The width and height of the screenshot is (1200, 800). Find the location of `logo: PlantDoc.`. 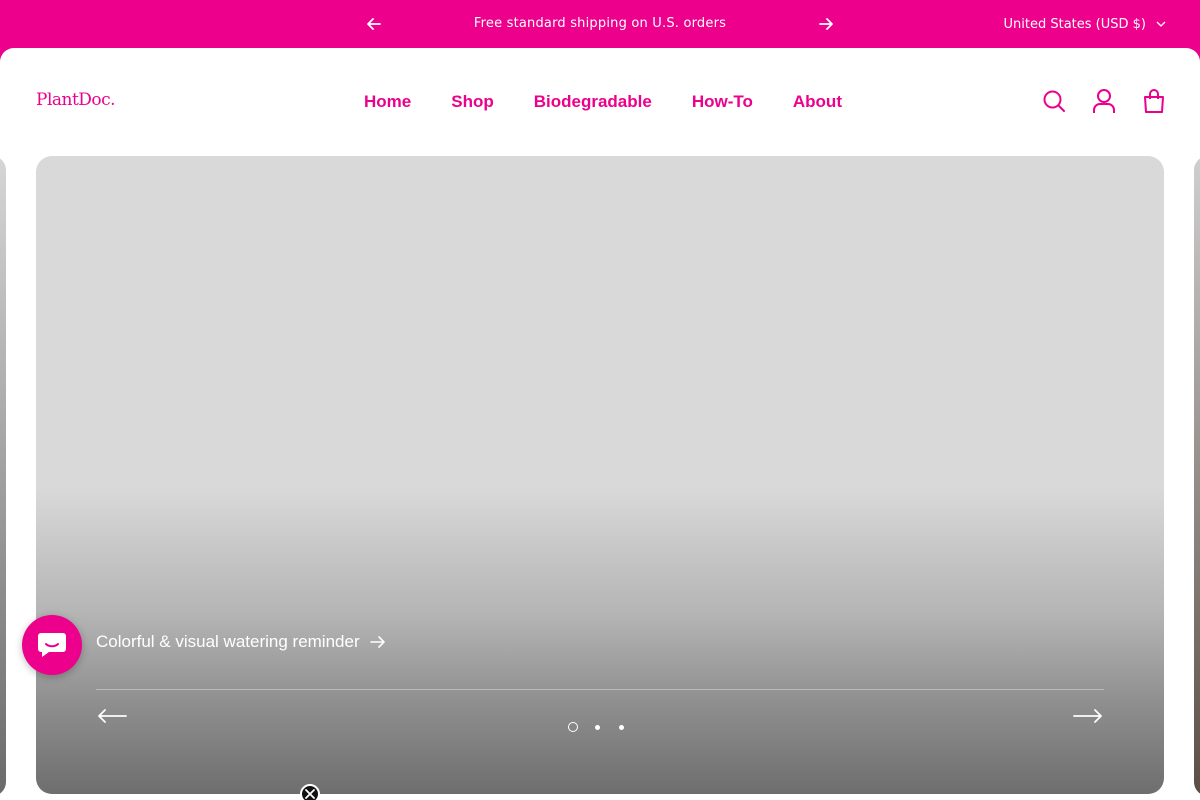

logo: PlantDoc. is located at coordinates (76, 100).